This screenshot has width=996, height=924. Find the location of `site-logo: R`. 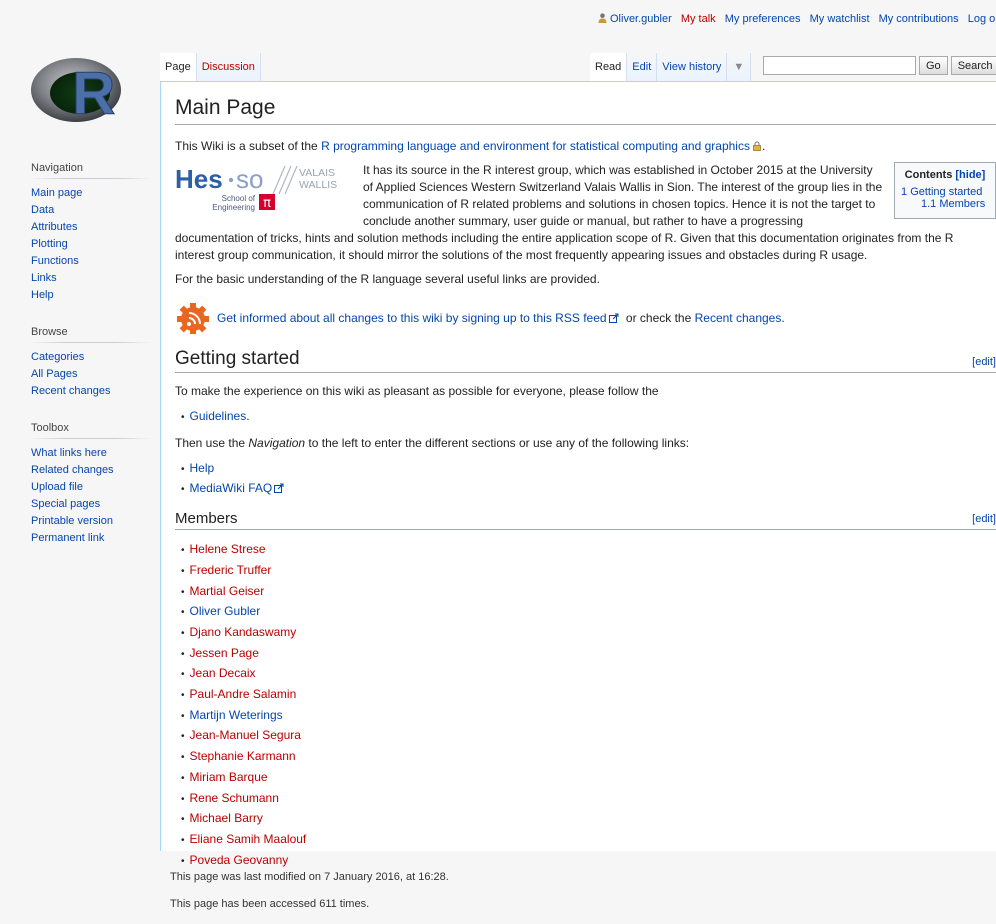

site-logo: R is located at coordinates (83, 90).